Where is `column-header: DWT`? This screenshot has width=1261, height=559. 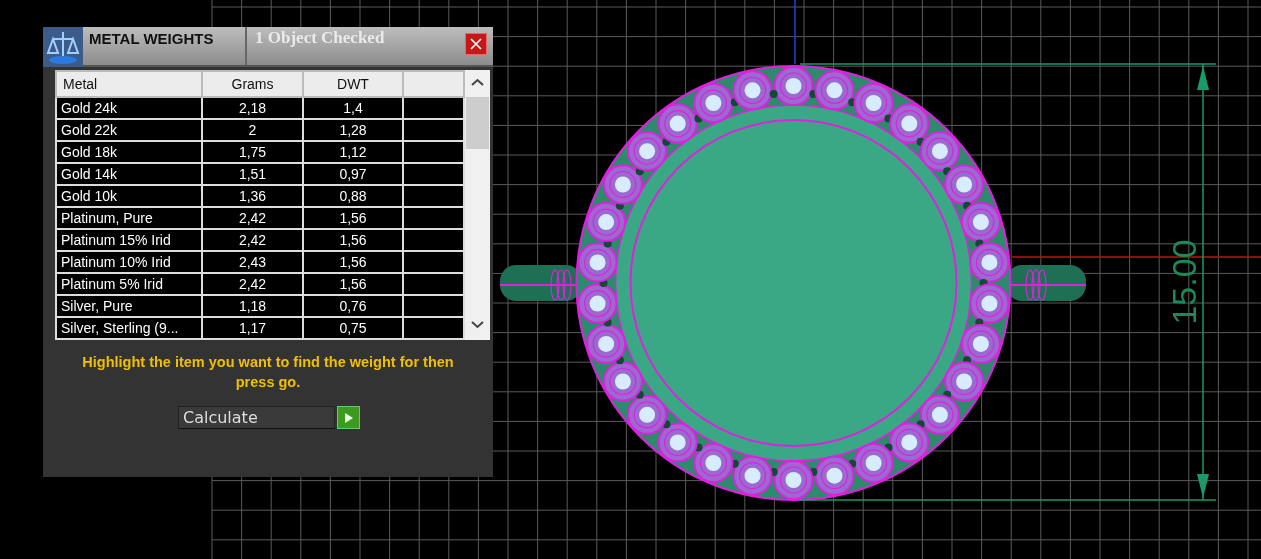
column-header: DWT is located at coordinates (353, 84).